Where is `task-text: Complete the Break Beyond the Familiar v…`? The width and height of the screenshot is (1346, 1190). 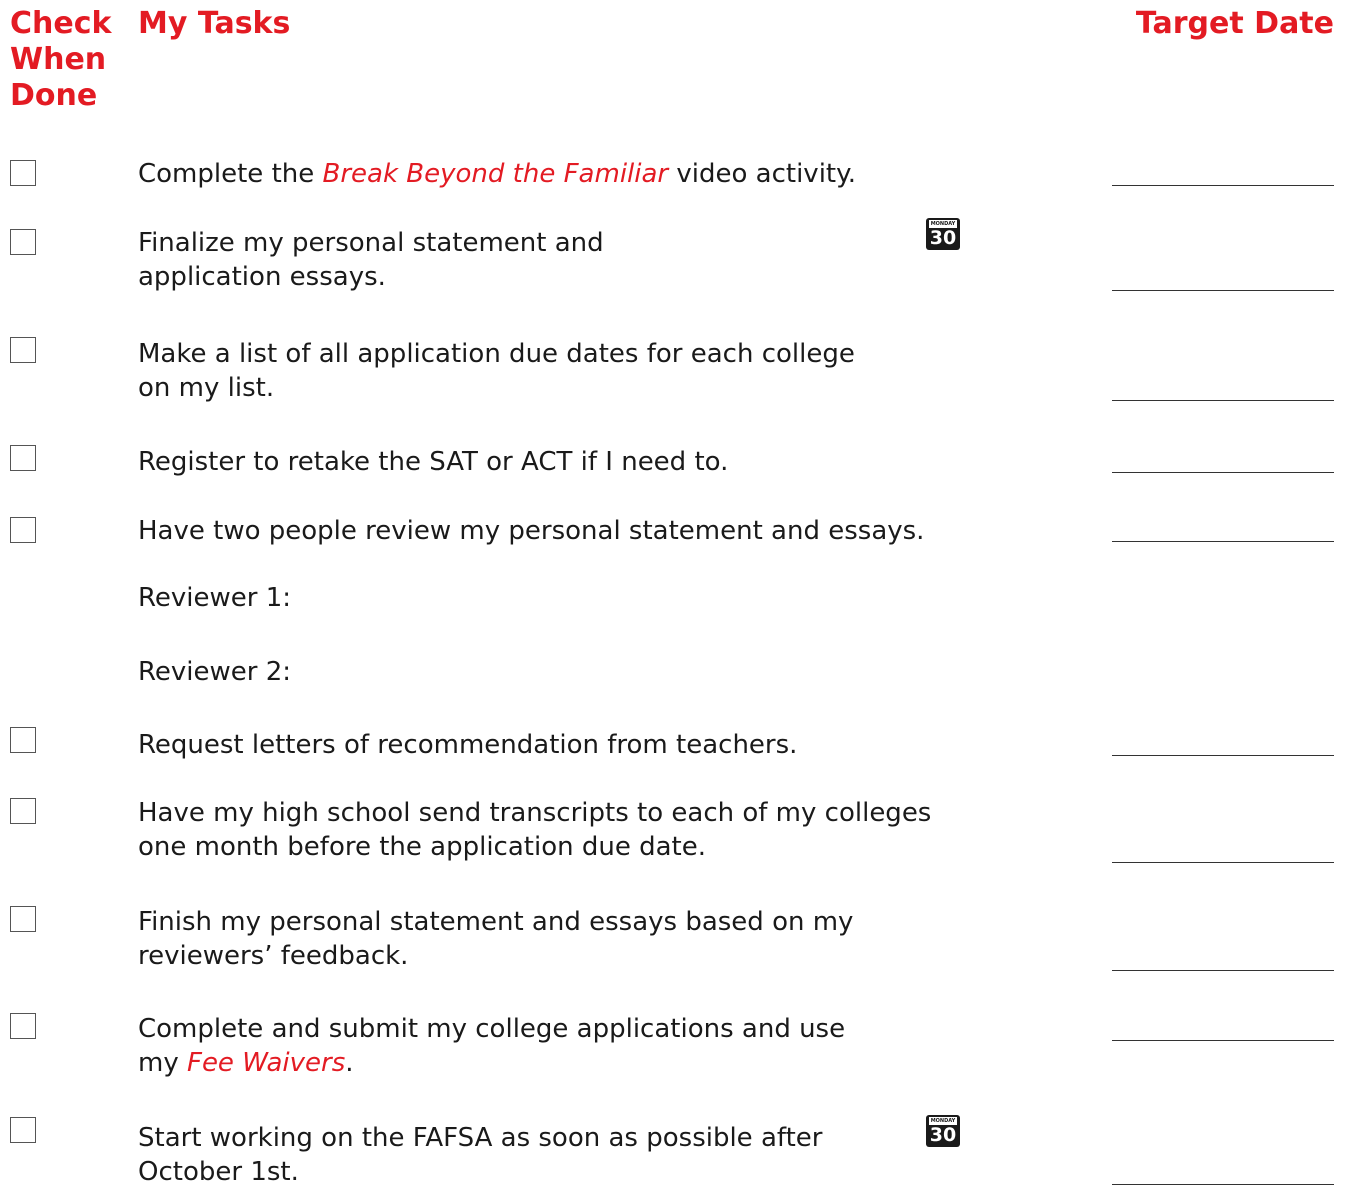
task-text: Complete the Break Beyond the Familiar v… is located at coordinates (553, 174).